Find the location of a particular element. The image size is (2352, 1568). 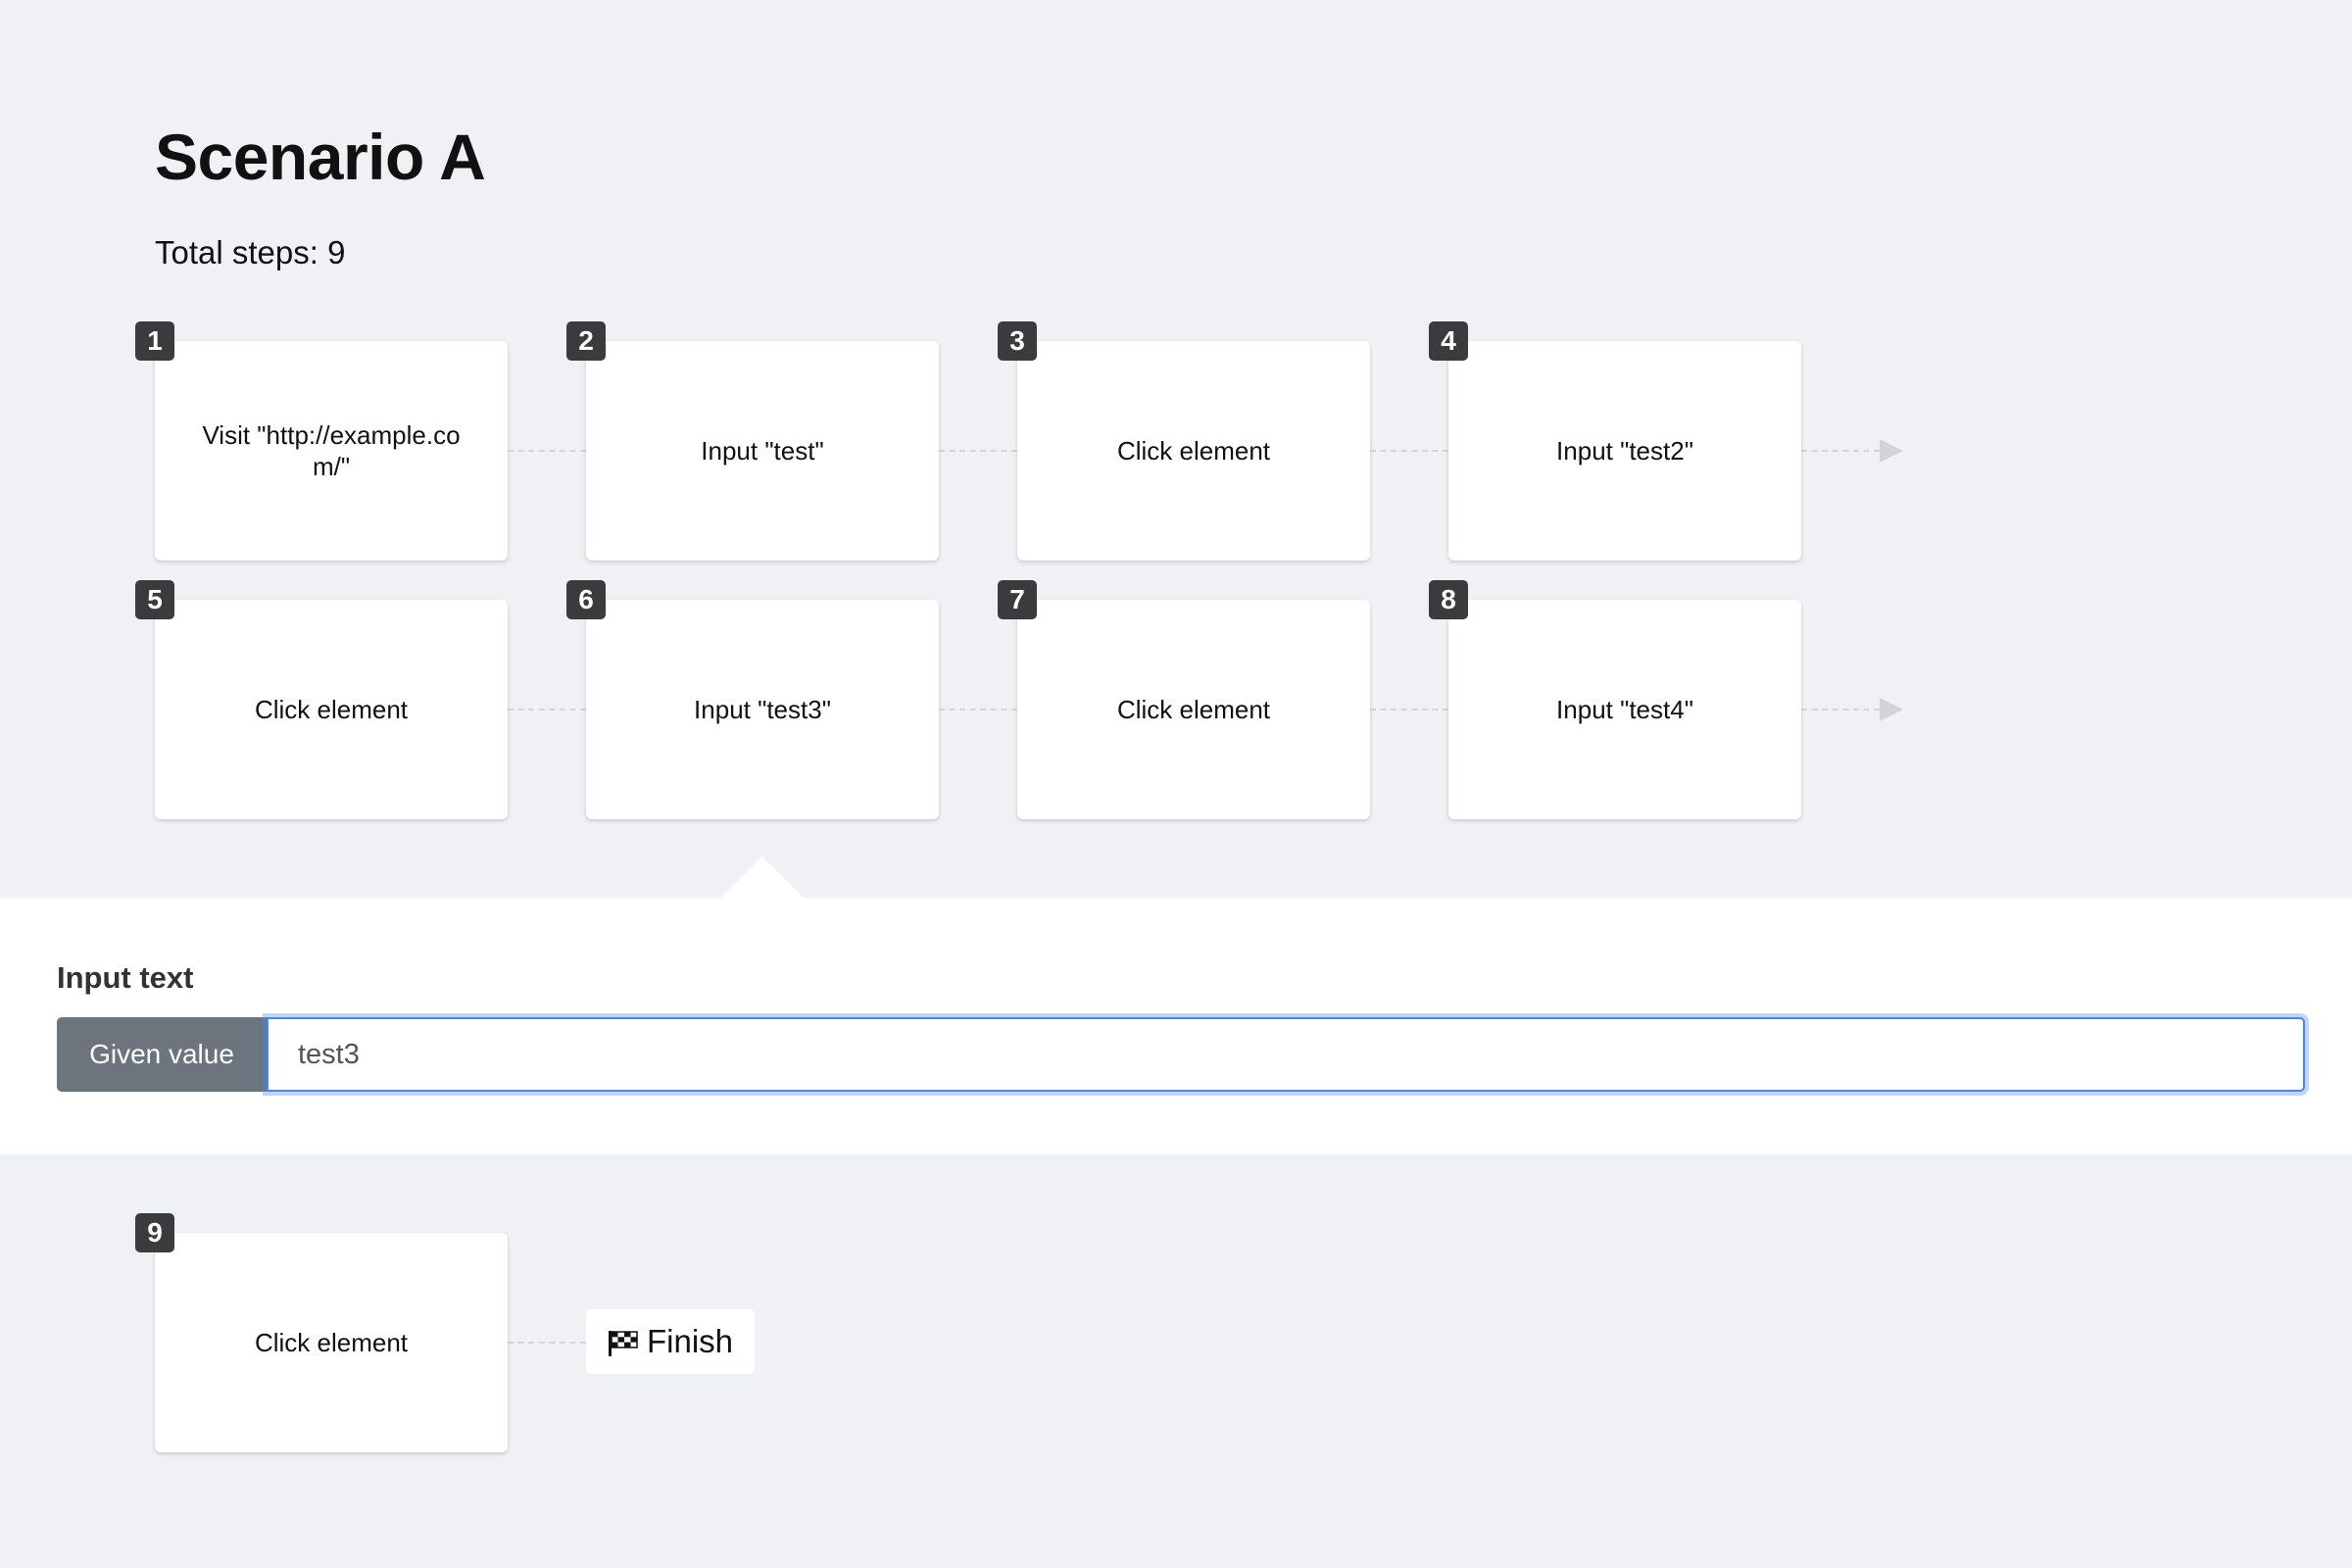

step-number-badge: 8 is located at coordinates (1448, 599).